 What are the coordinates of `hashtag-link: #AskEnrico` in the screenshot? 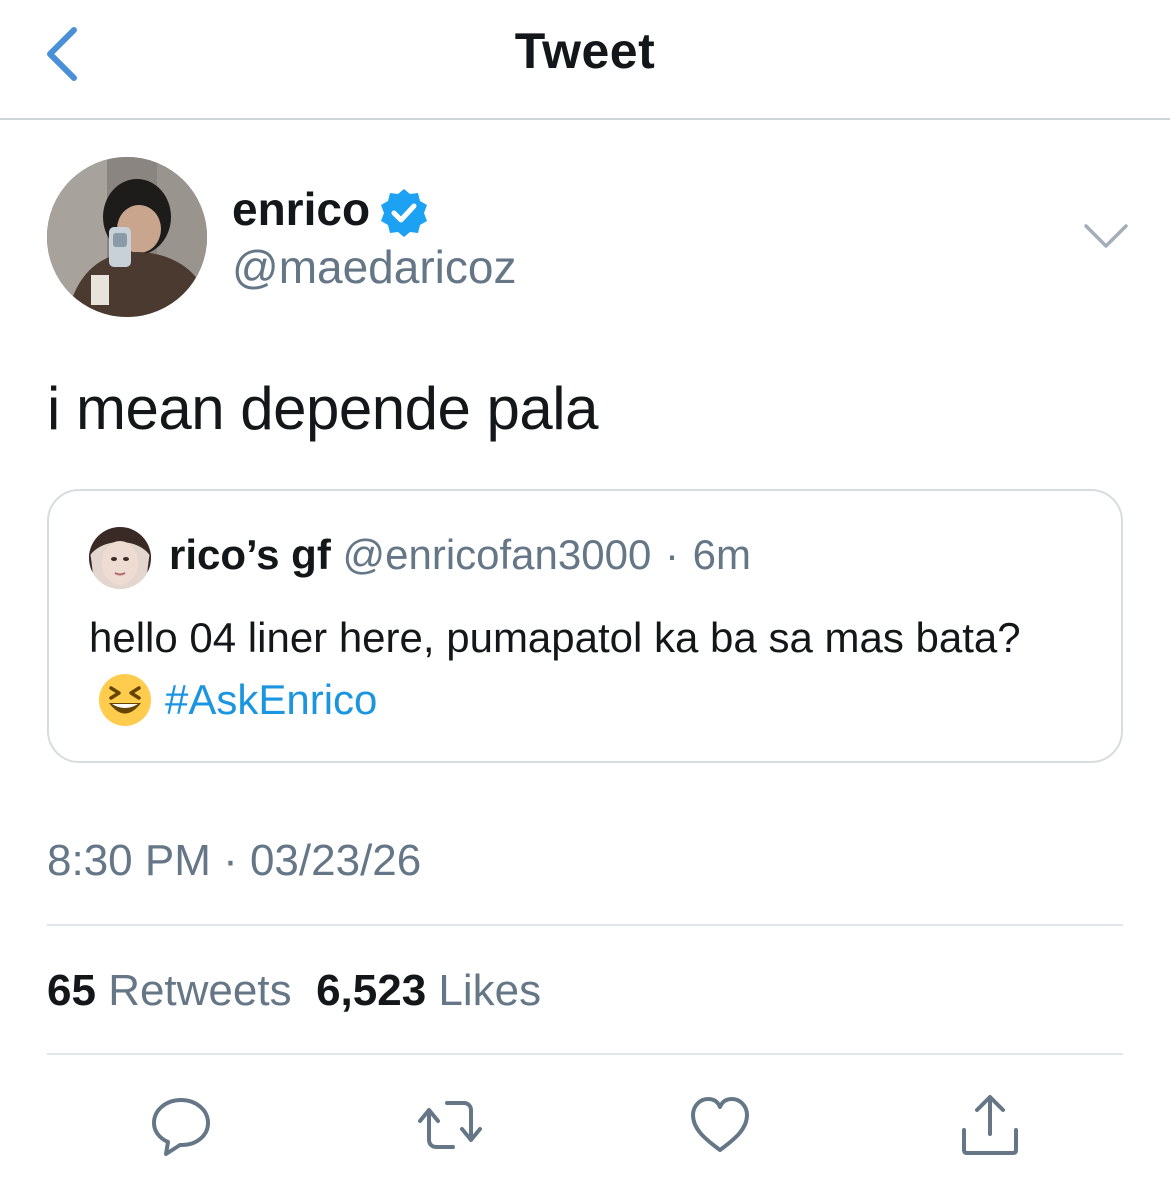 It's located at (271, 699).